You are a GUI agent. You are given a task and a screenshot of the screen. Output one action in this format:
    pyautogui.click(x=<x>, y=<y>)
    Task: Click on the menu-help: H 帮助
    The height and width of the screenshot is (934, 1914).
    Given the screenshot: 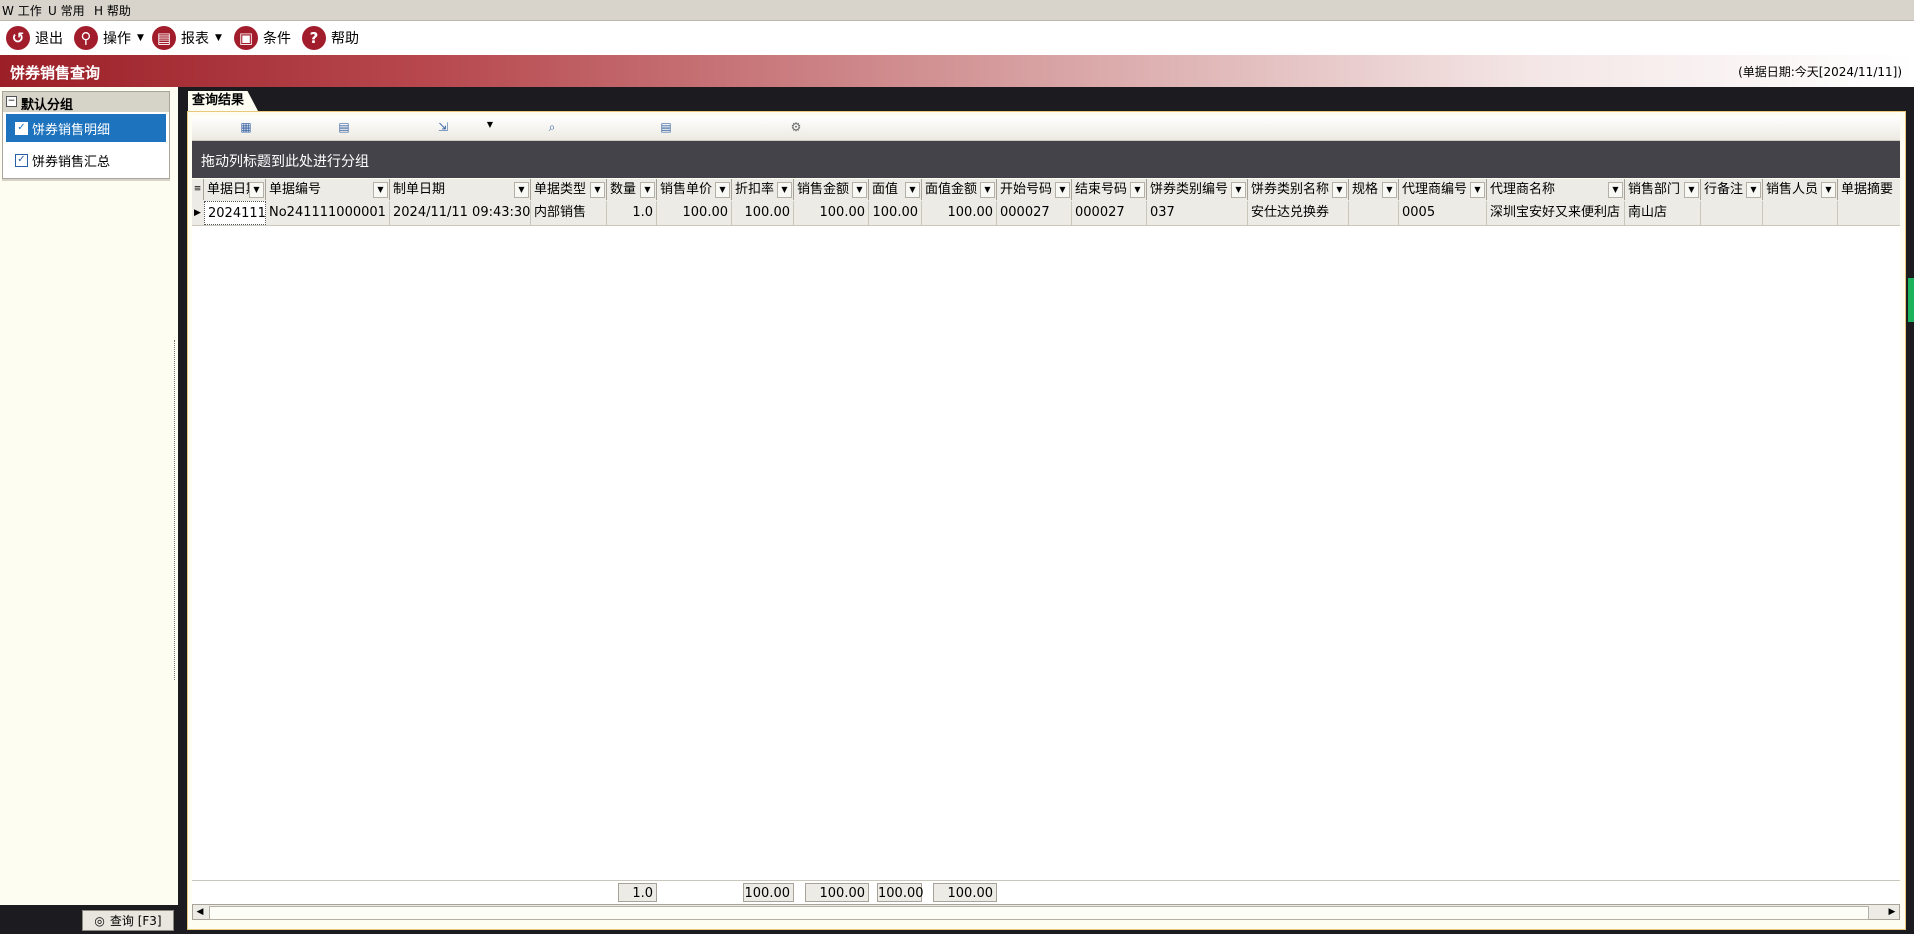 What is the action you would take?
    pyautogui.click(x=112, y=10)
    